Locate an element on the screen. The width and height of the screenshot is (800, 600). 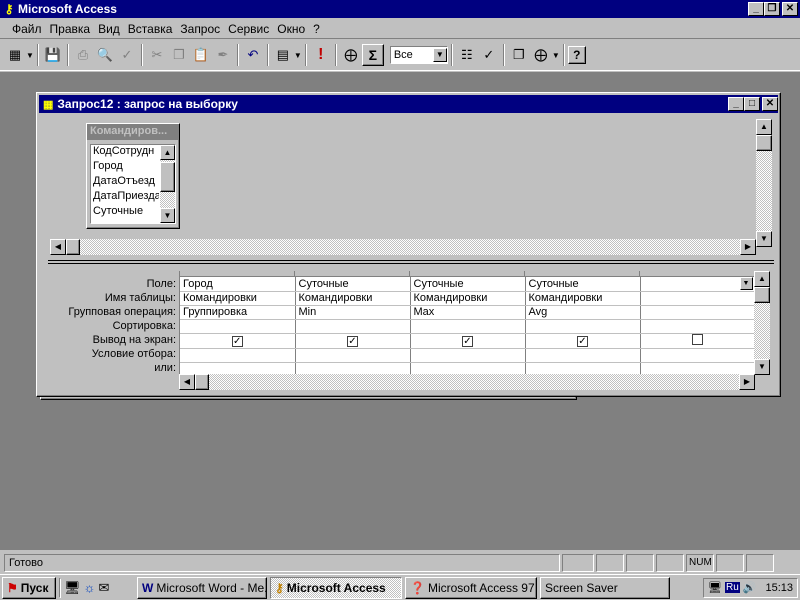
query-close-button: ✕ is located at coordinates (770, 104).